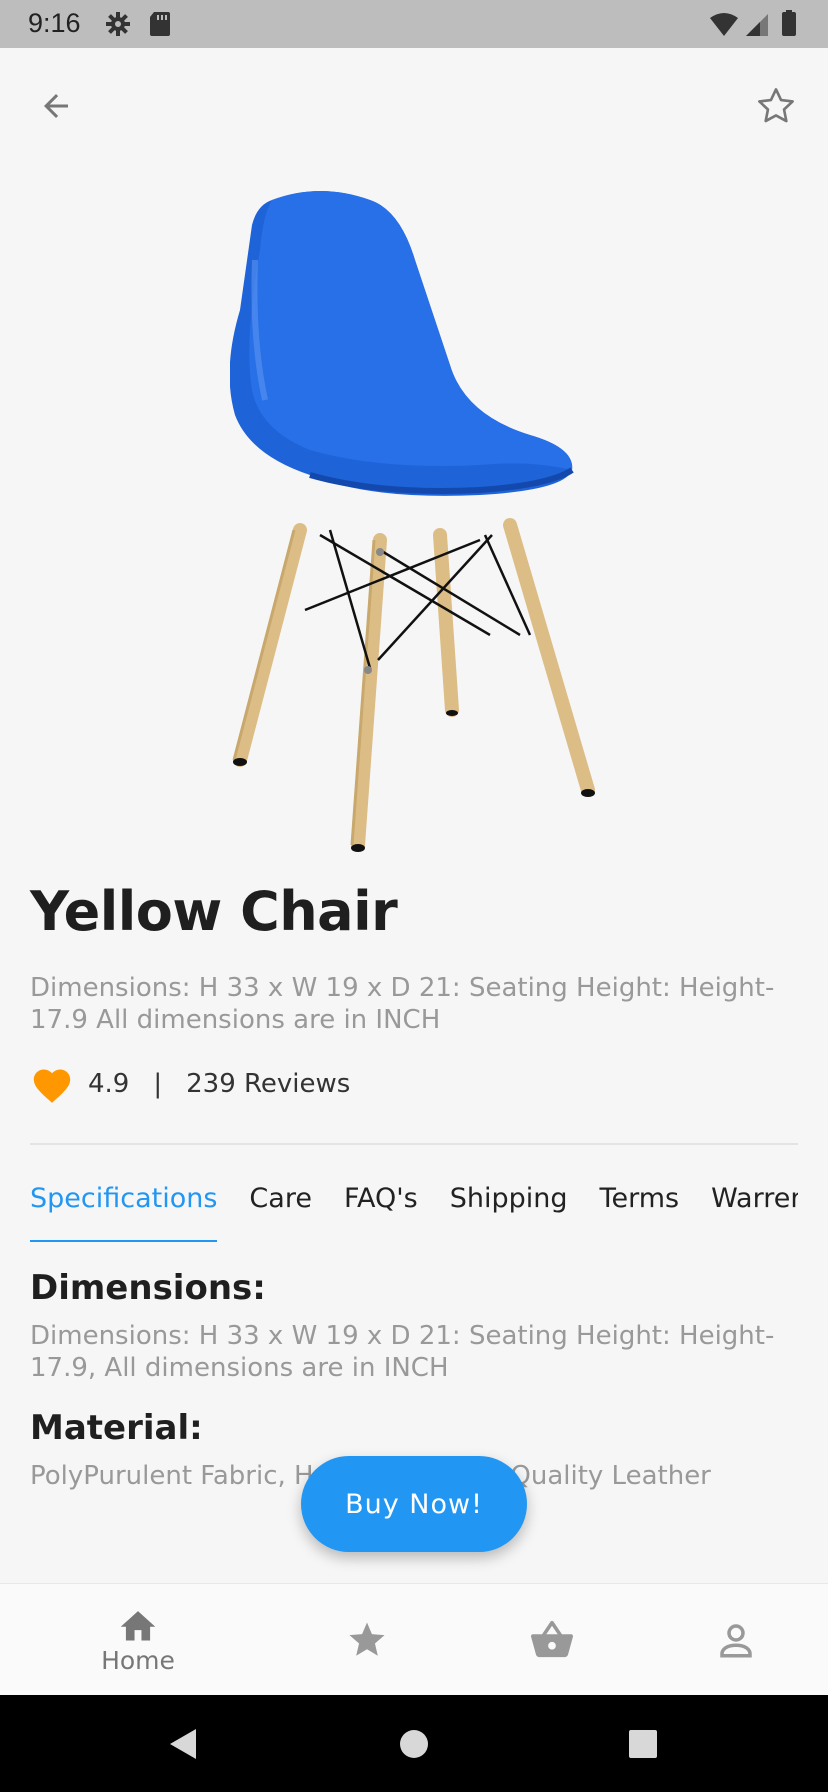 The height and width of the screenshot is (1792, 828). Describe the element at coordinates (144, 26) in the screenshot. I see `status-left-icons` at that location.